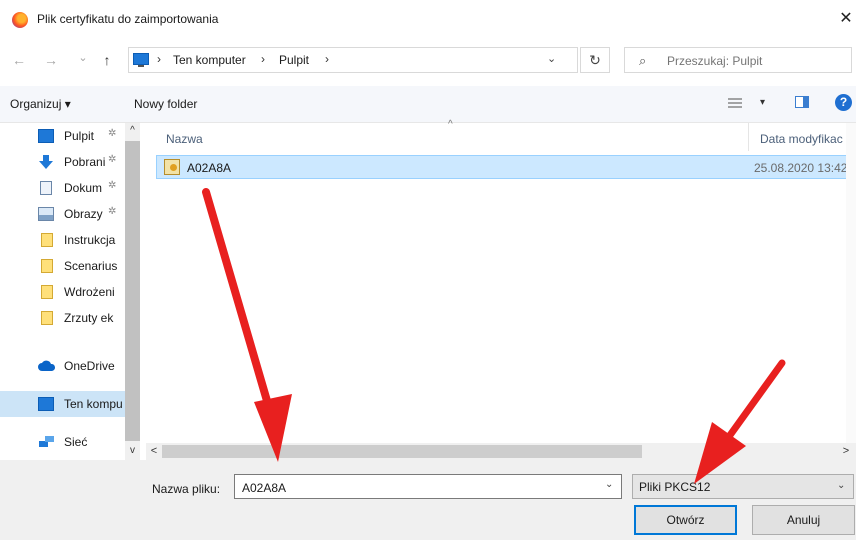 The height and width of the screenshot is (540, 856). What do you see at coordinates (743, 486) in the screenshot?
I see `file-type-select: Pliki PKCS12 ⌄` at bounding box center [743, 486].